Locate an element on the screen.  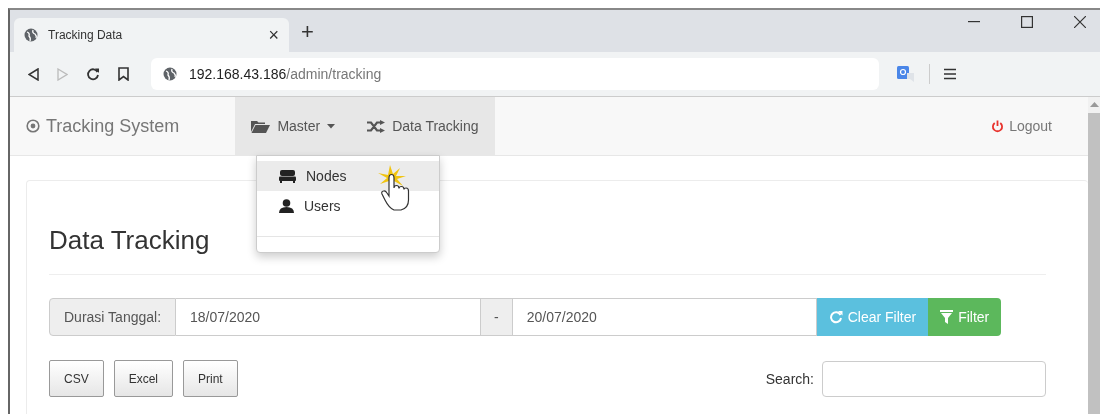
reload-icon is located at coordinates (93, 74).